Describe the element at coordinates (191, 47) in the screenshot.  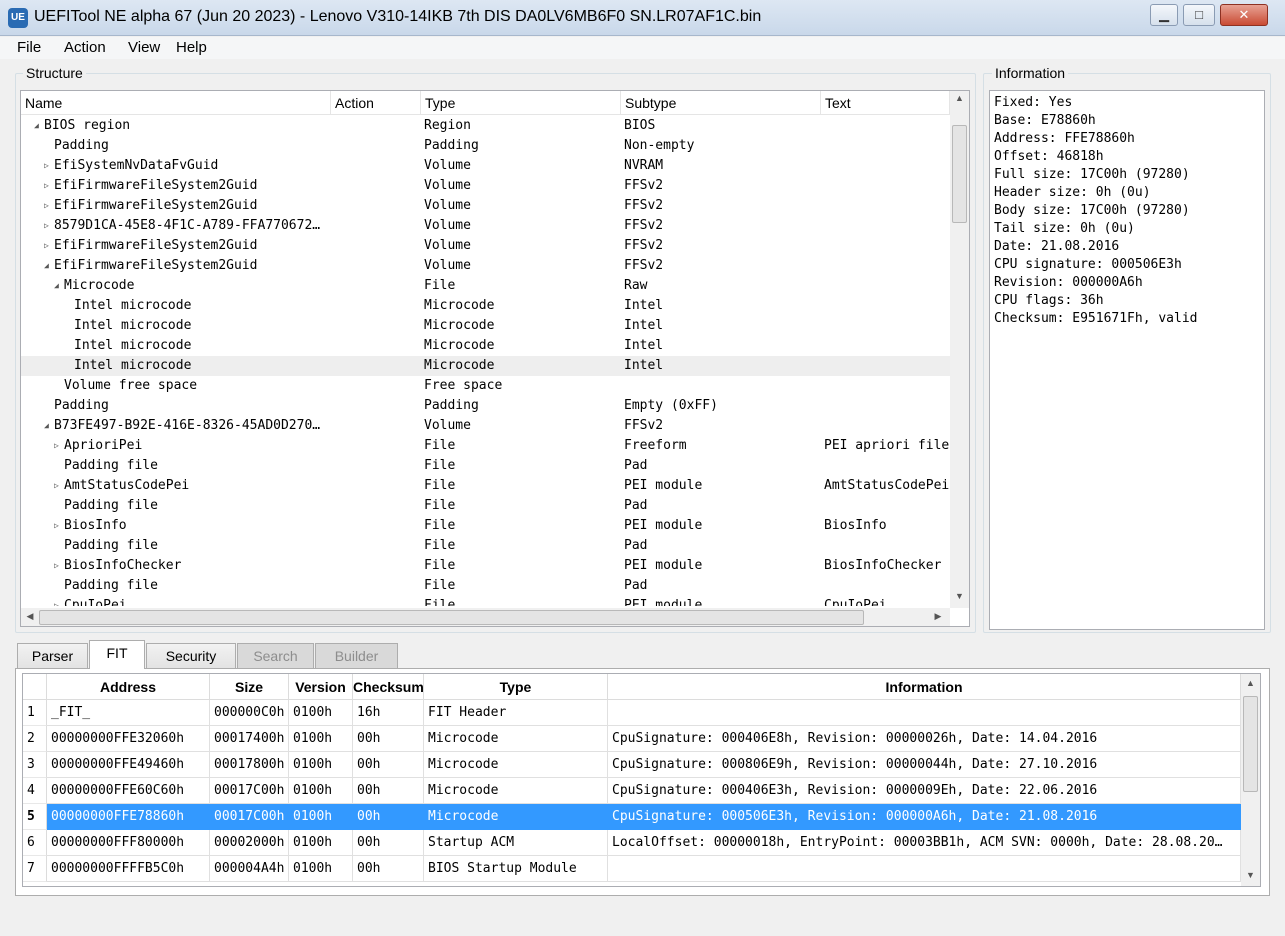
I see `menu-help: Help` at that location.